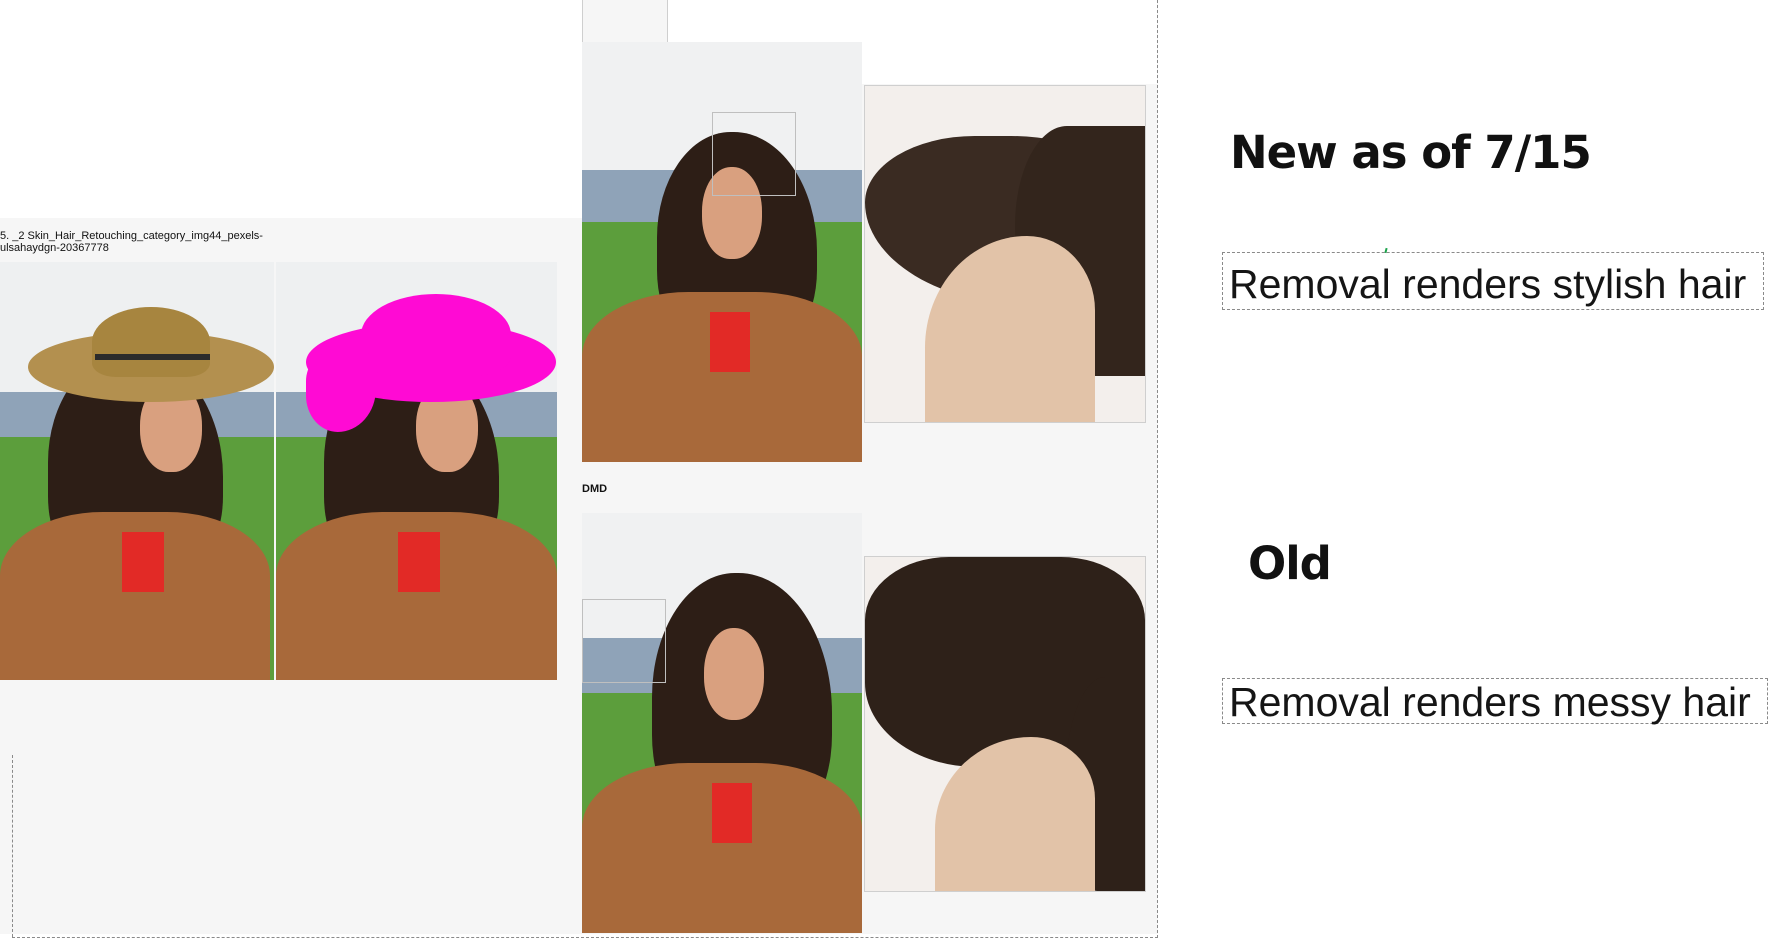  I want to click on masked-photo, so click(416, 471).